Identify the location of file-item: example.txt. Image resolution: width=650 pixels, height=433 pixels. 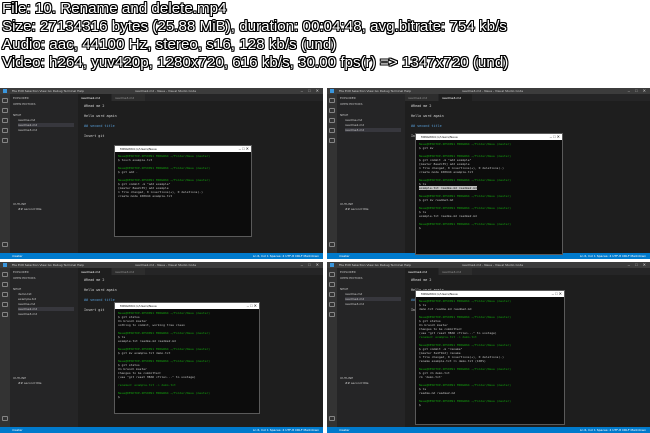
(27, 299).